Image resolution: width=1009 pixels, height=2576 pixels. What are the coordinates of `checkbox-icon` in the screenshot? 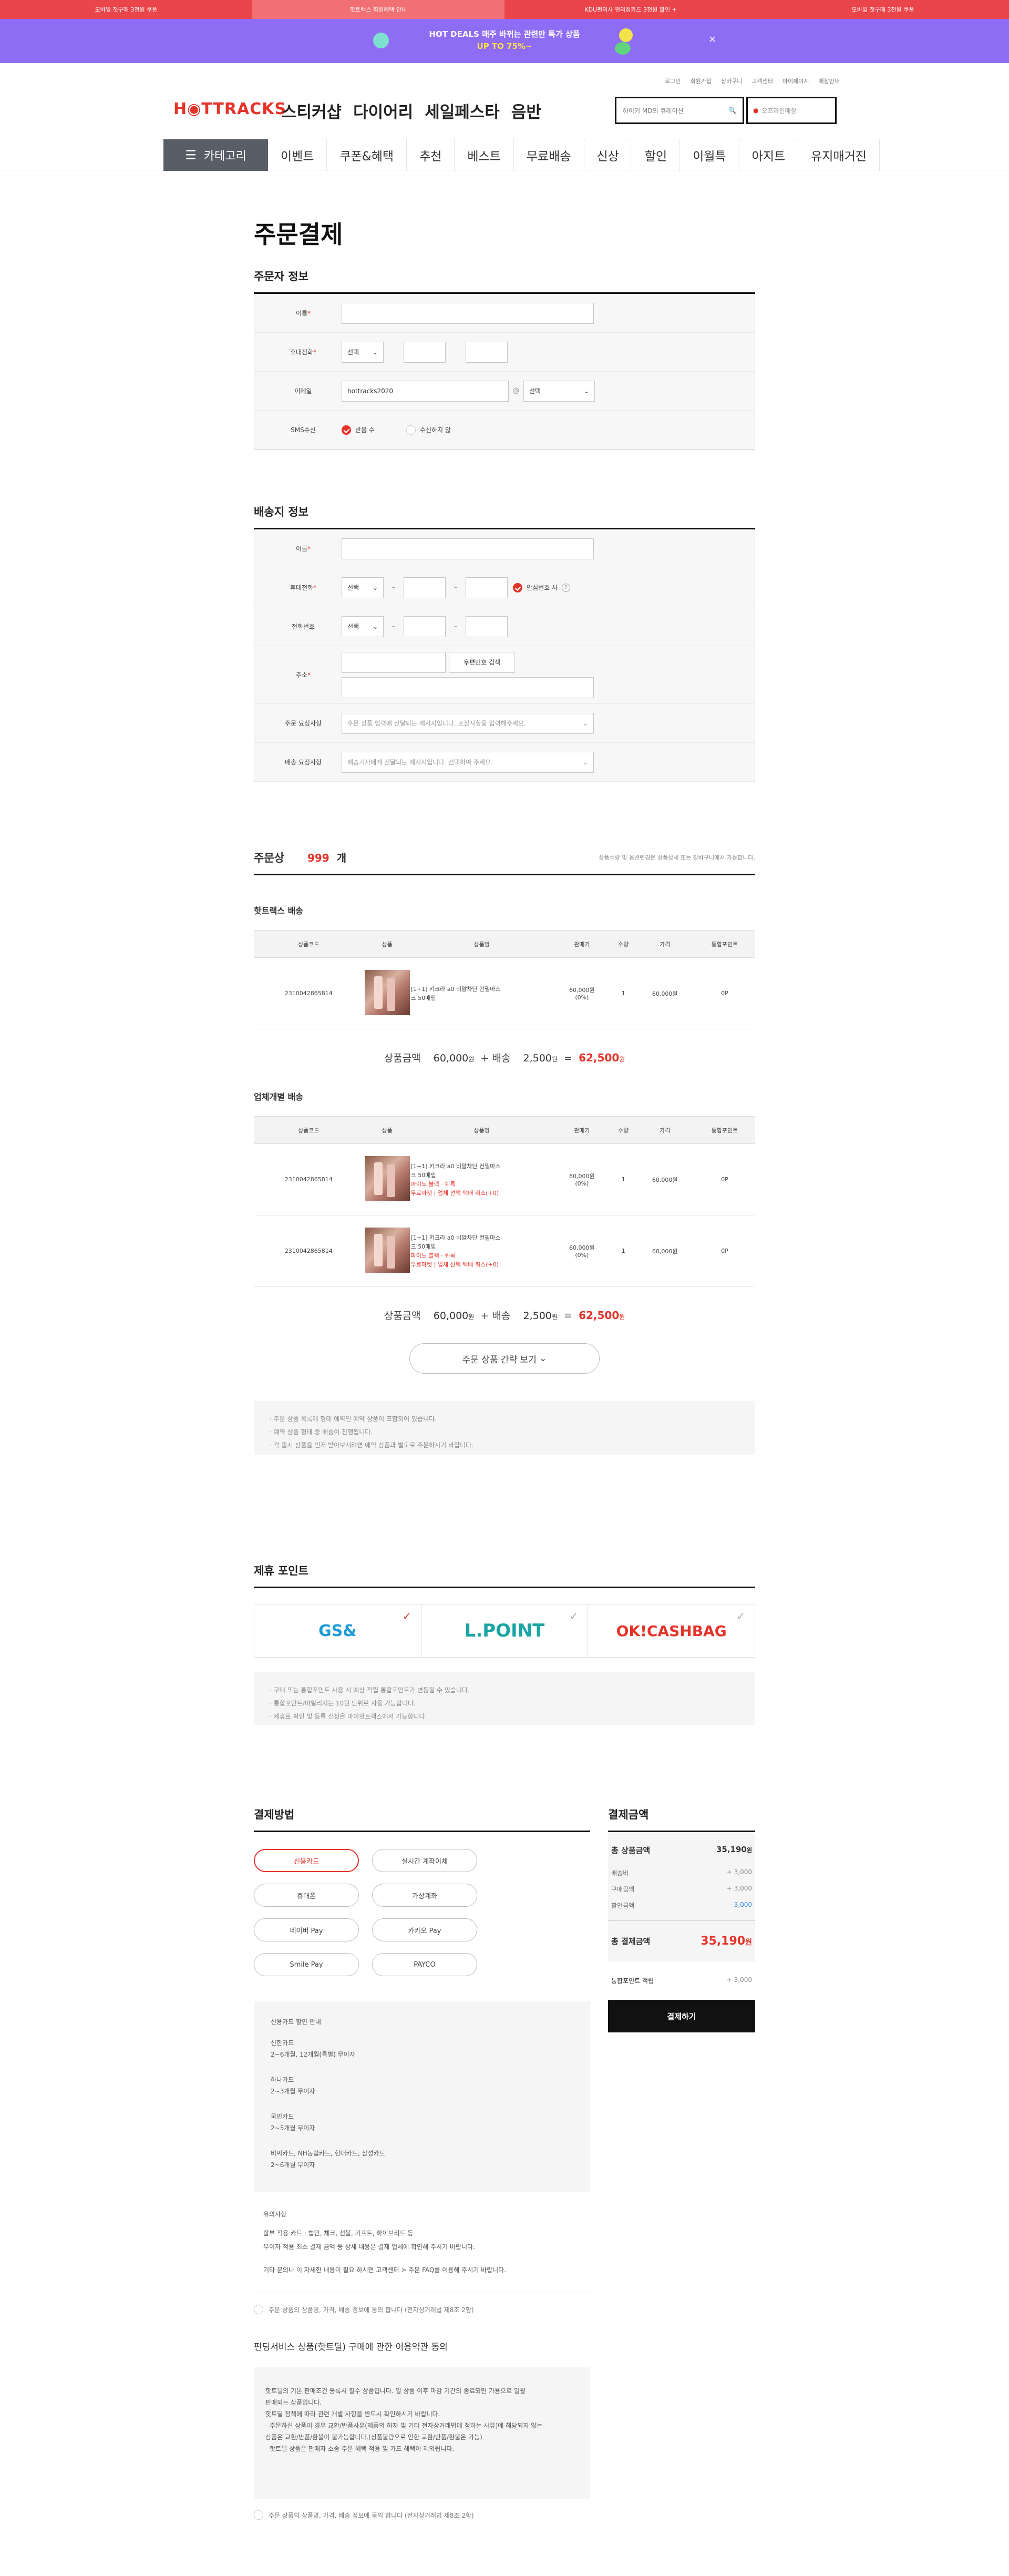 It's located at (258, 2515).